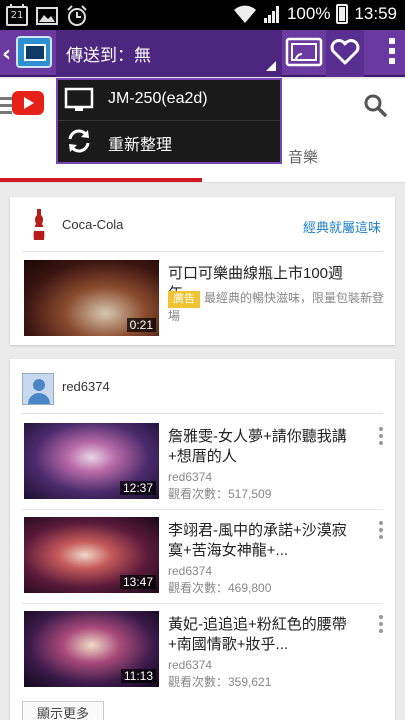 The width and height of the screenshot is (405, 720). What do you see at coordinates (91, 555) in the screenshot?
I see `video-thumbnail: 13:47` at bounding box center [91, 555].